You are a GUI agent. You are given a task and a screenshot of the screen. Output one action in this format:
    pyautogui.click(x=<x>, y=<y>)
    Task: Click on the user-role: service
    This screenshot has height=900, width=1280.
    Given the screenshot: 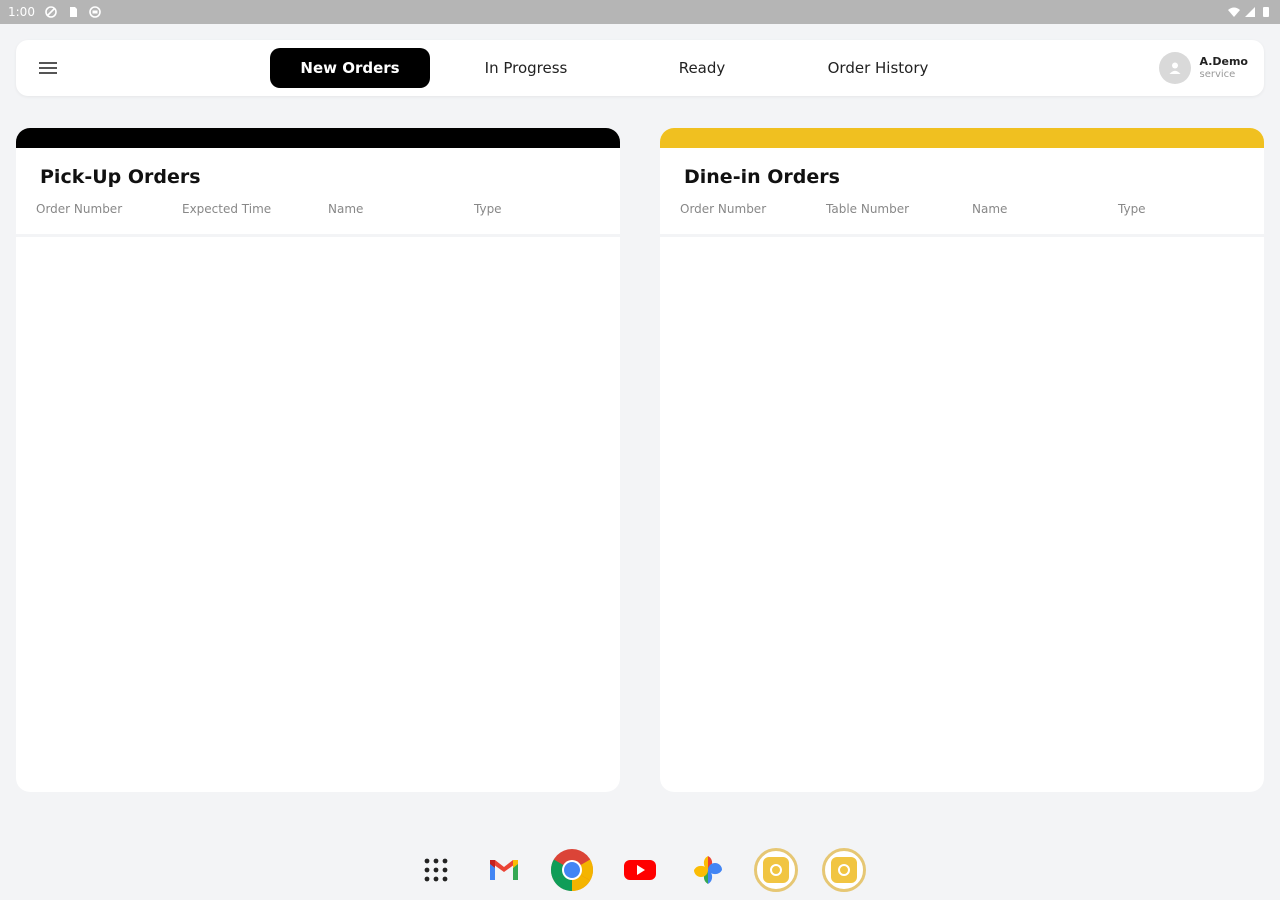 What is the action you would take?
    pyautogui.click(x=1217, y=74)
    